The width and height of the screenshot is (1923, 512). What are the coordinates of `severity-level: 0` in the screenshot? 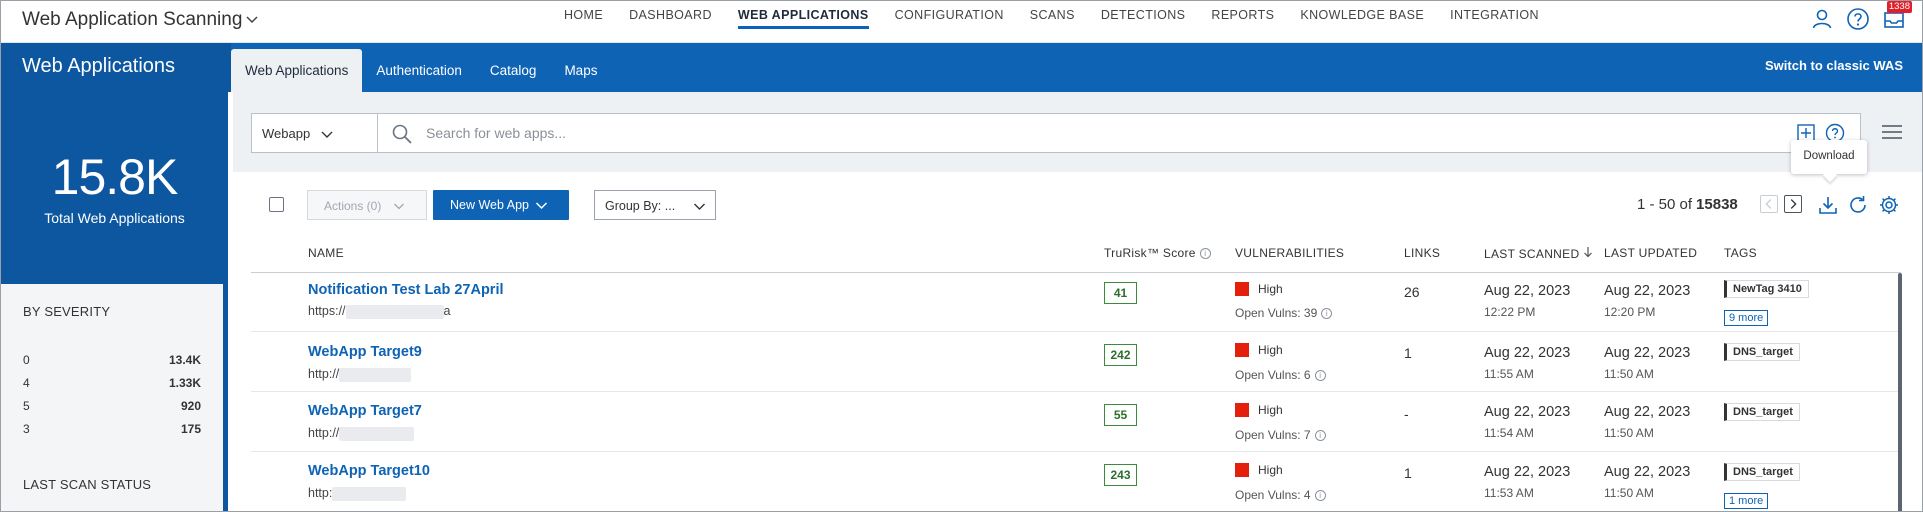 It's located at (26, 360).